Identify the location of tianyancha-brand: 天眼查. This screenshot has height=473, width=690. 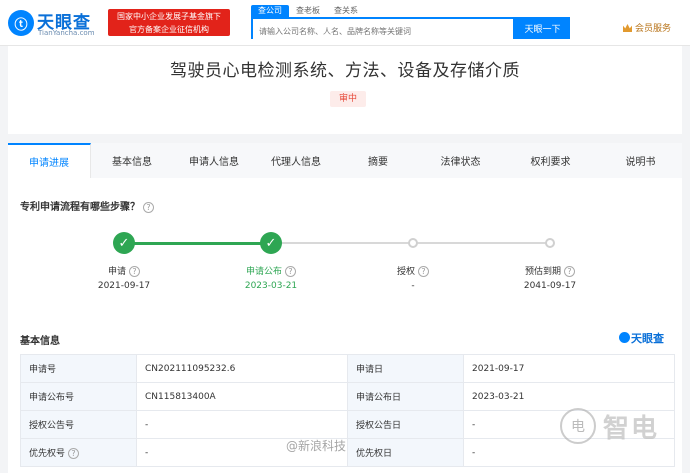
(641, 338).